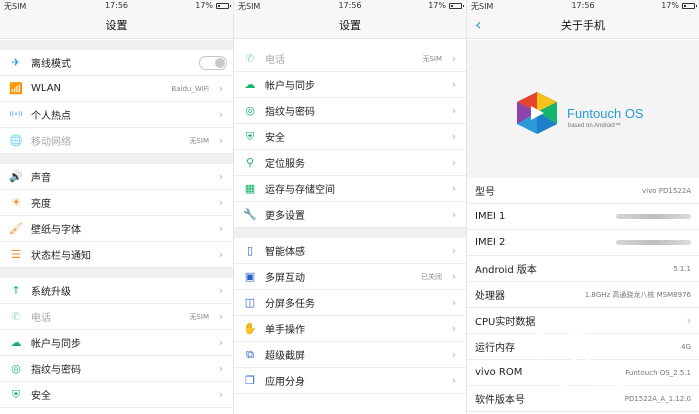  Describe the element at coordinates (583, 321) in the screenshot. I see `about-row: CPU实时数据 ›` at that location.